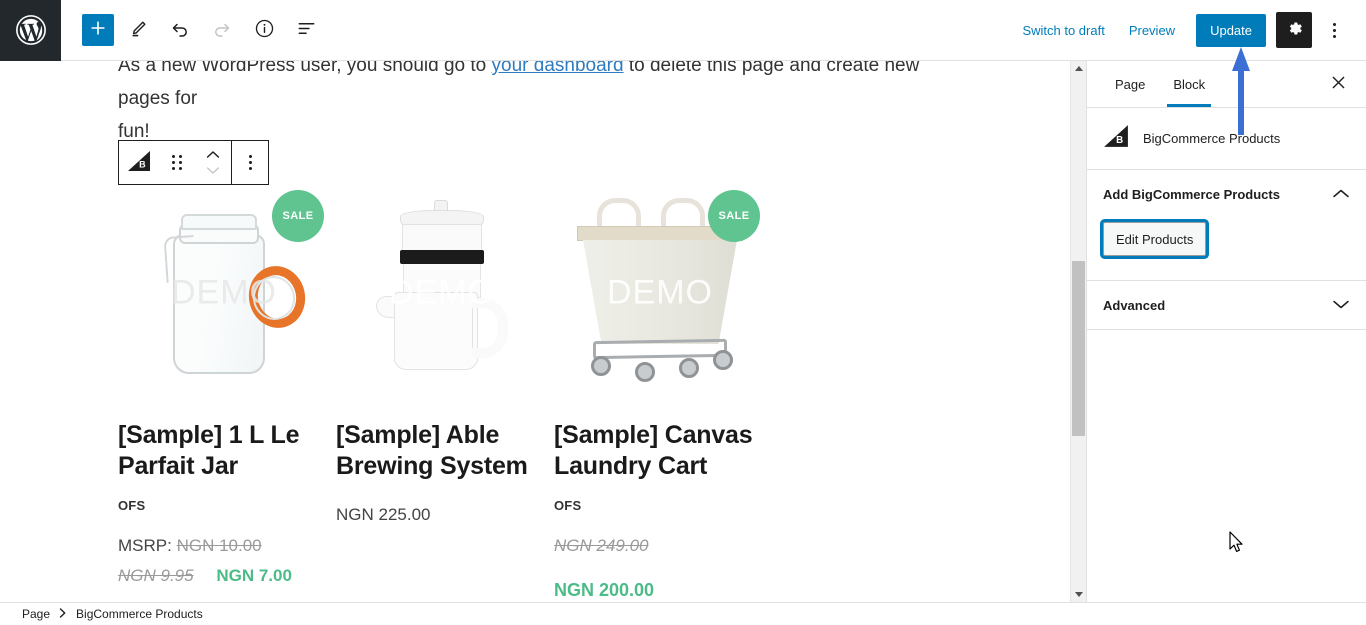  I want to click on plus-icon, so click(98, 30).